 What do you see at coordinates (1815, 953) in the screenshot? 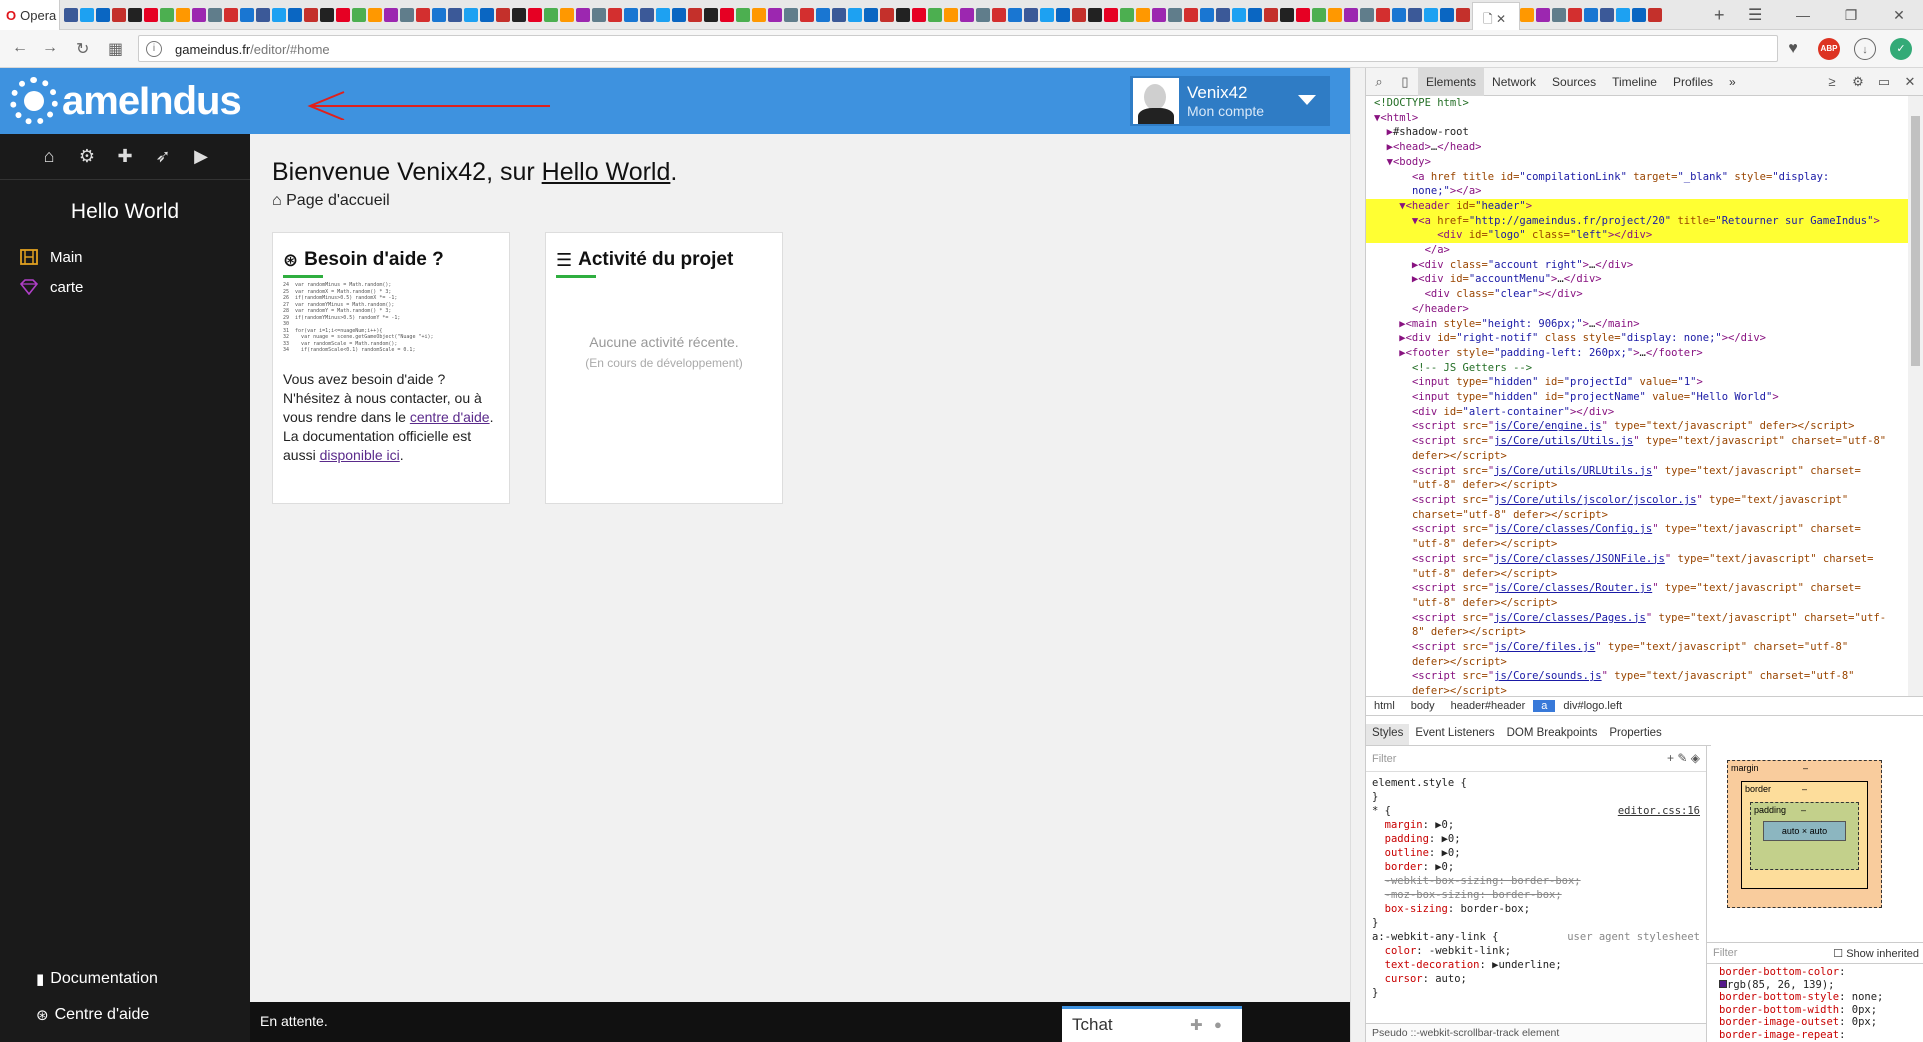
I see `computed-filter-input: Filter ☐ Show inherited` at bounding box center [1815, 953].